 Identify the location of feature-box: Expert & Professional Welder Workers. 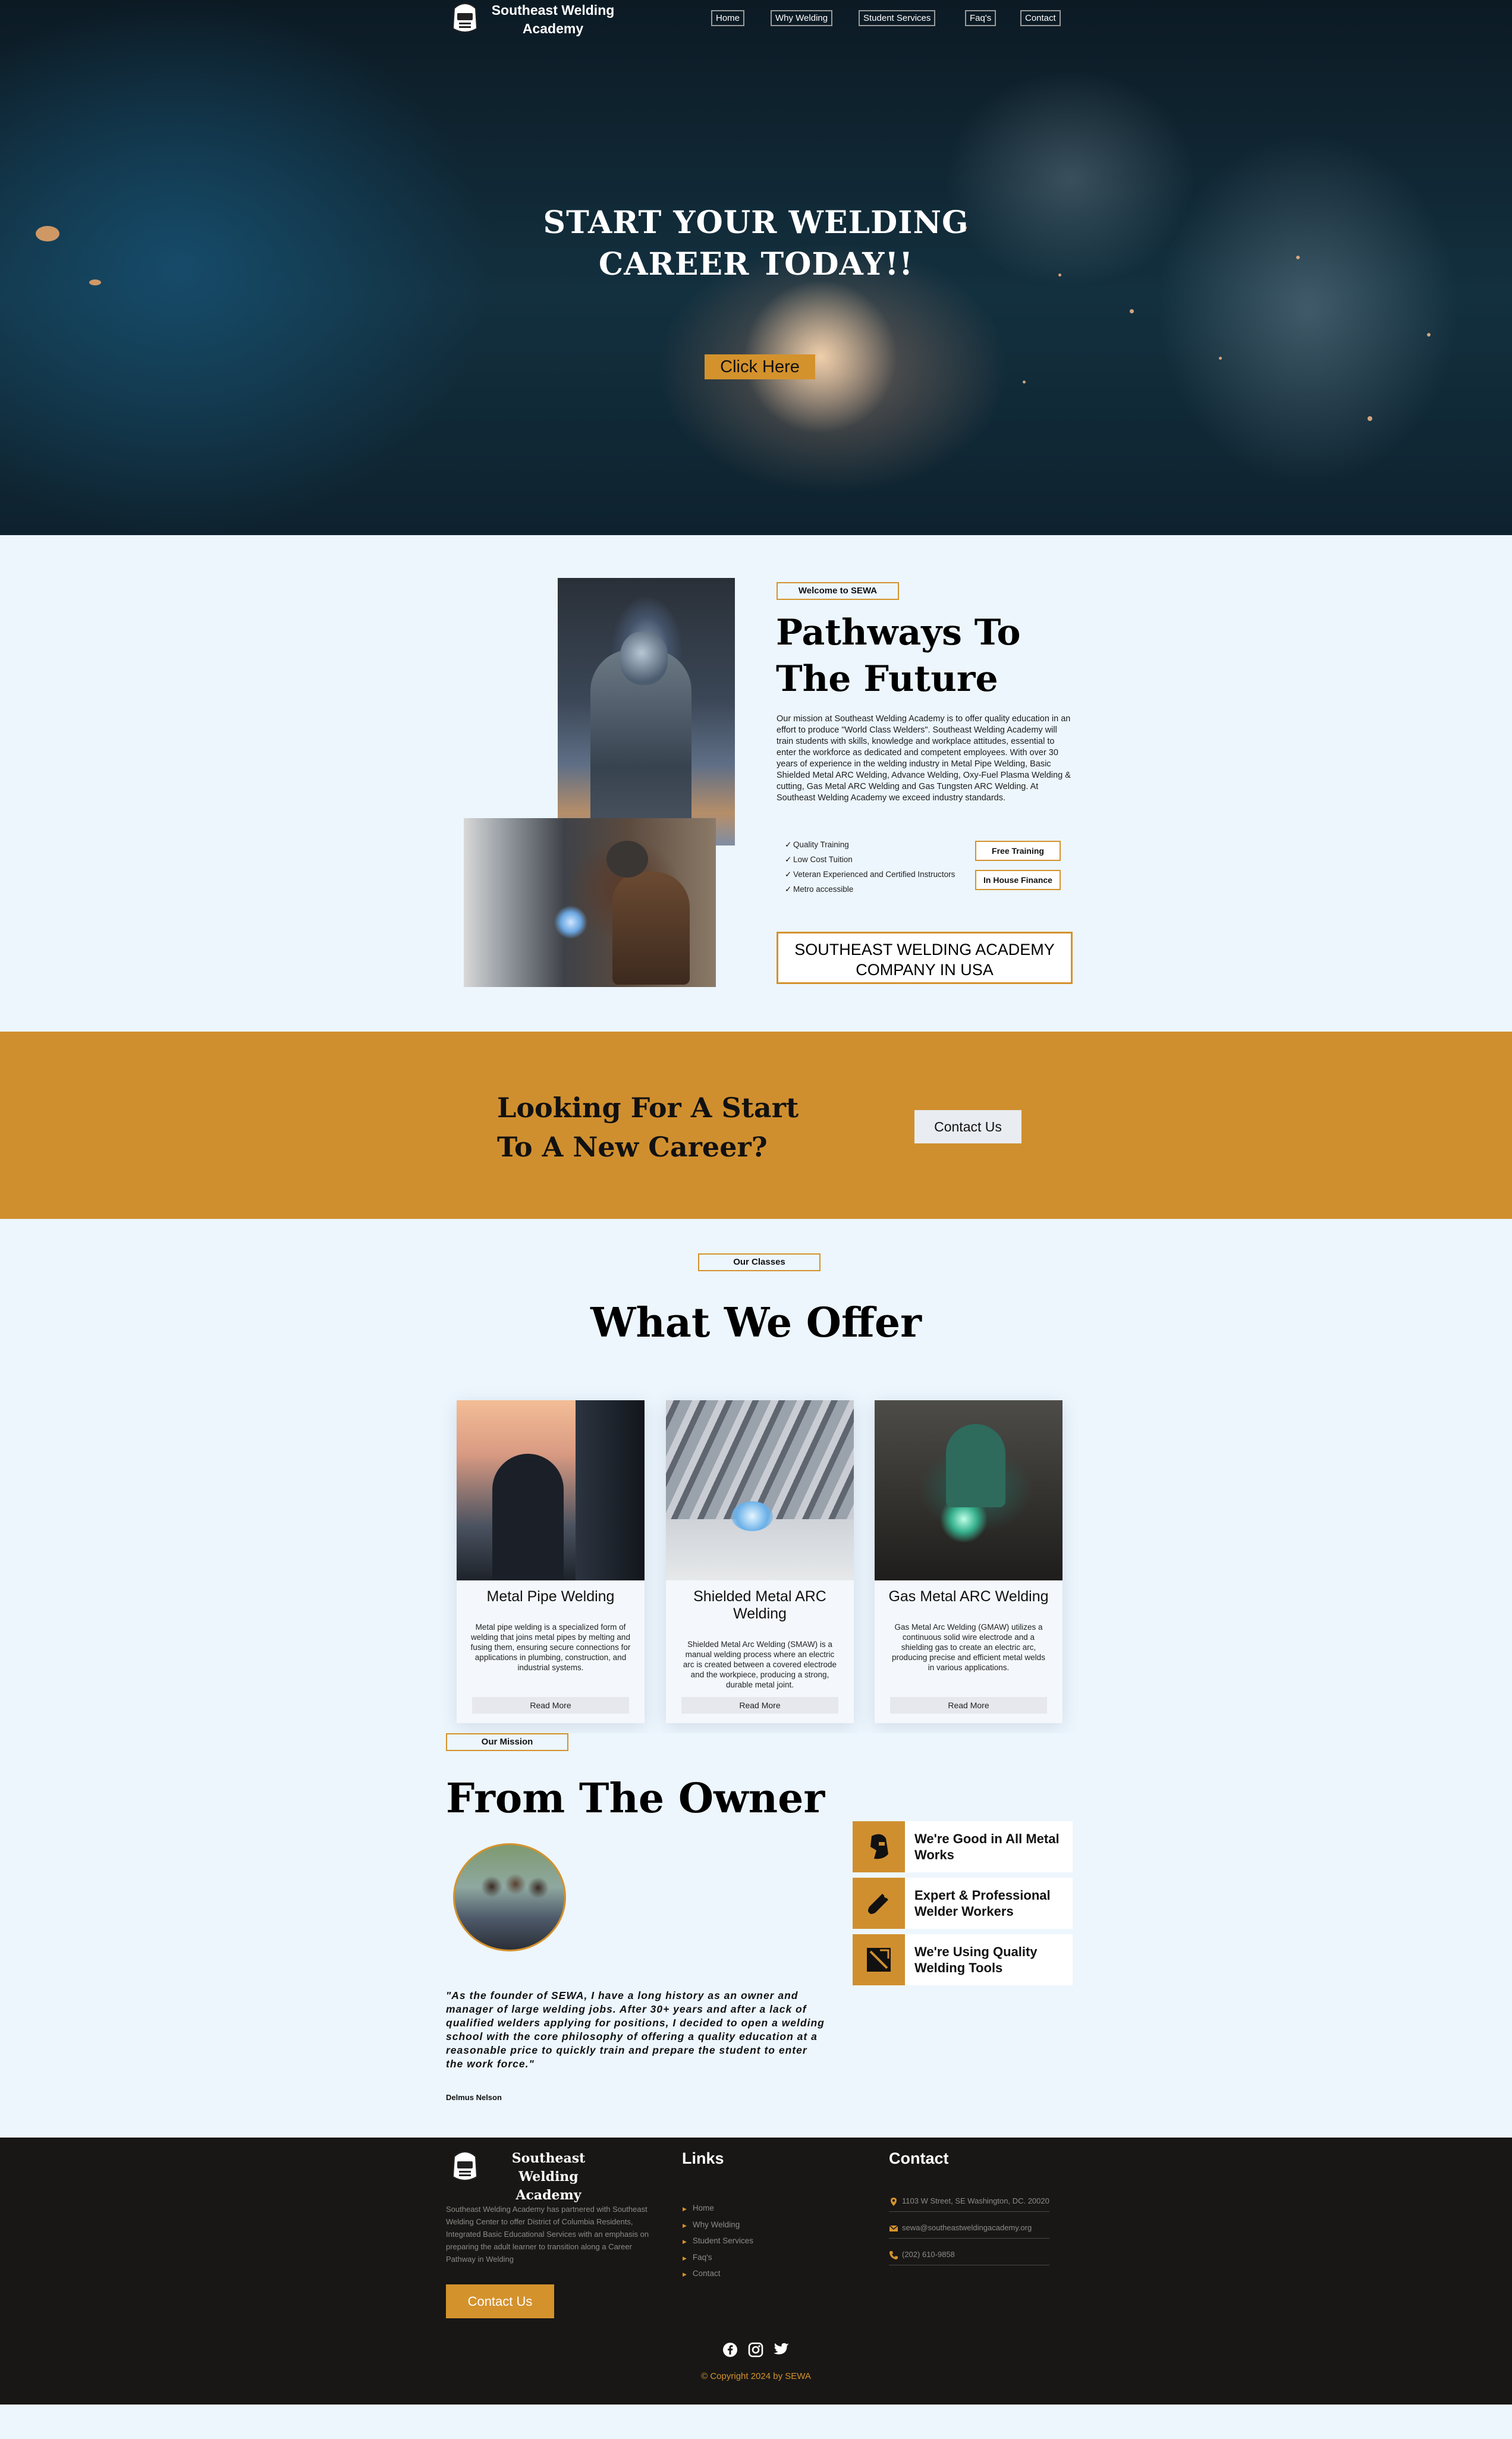
(963, 1904).